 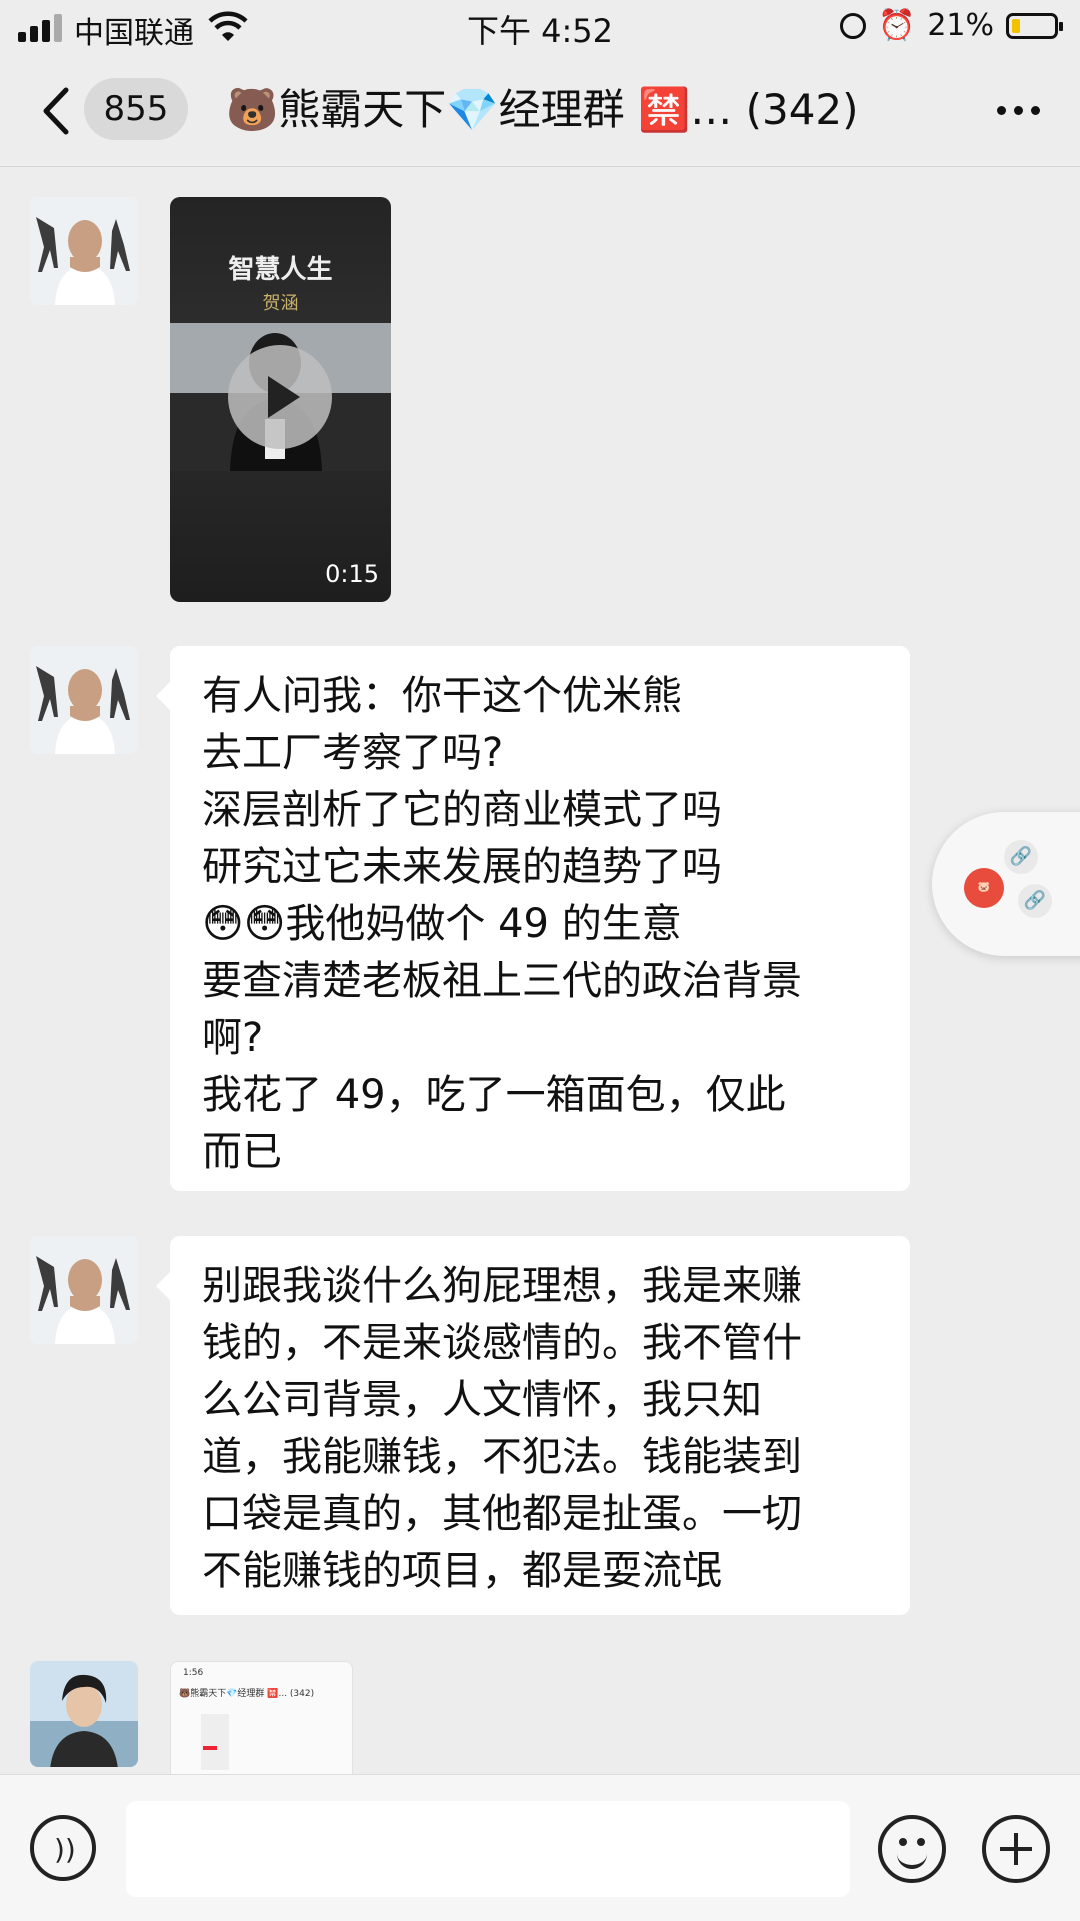 What do you see at coordinates (896, 25) in the screenshot?
I see `alarm-icon: ⏰` at bounding box center [896, 25].